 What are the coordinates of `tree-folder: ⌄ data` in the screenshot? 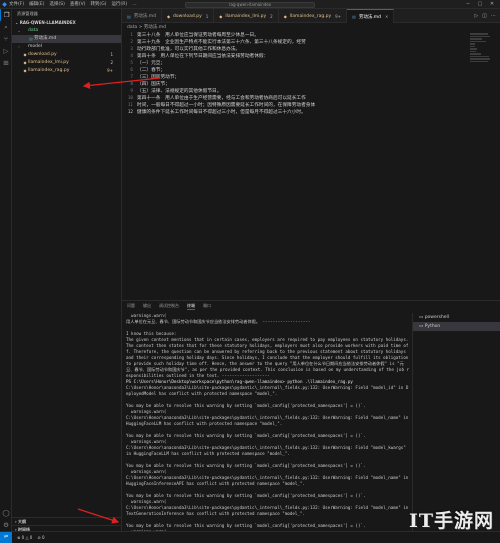 It's located at (66, 31).